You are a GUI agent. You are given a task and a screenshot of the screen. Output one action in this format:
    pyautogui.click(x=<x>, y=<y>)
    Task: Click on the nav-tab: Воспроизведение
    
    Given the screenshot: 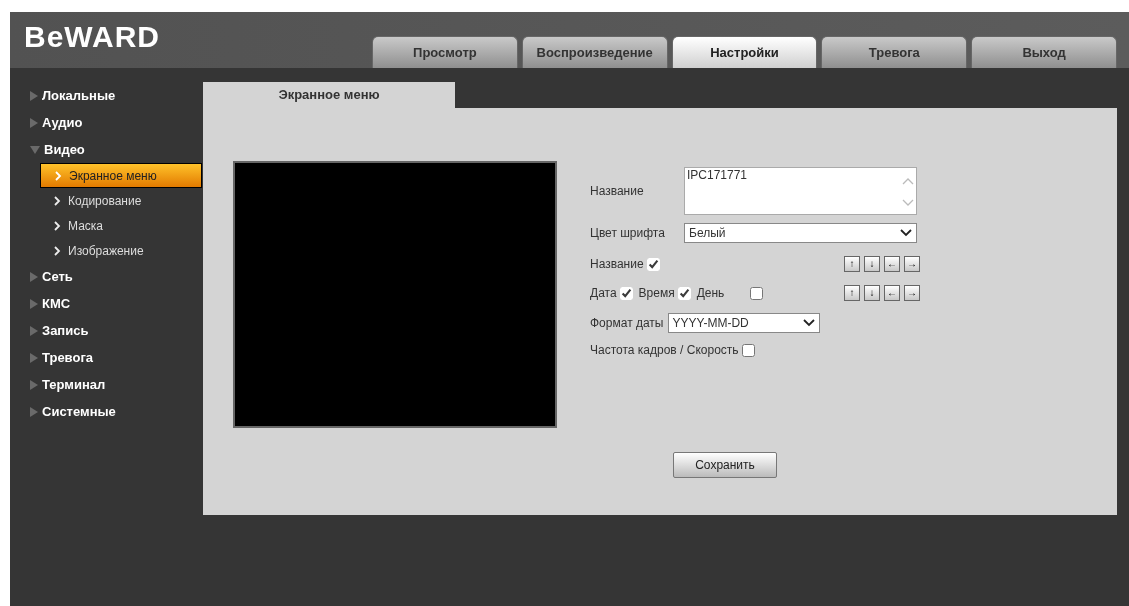 What is the action you would take?
    pyautogui.click(x=594, y=52)
    